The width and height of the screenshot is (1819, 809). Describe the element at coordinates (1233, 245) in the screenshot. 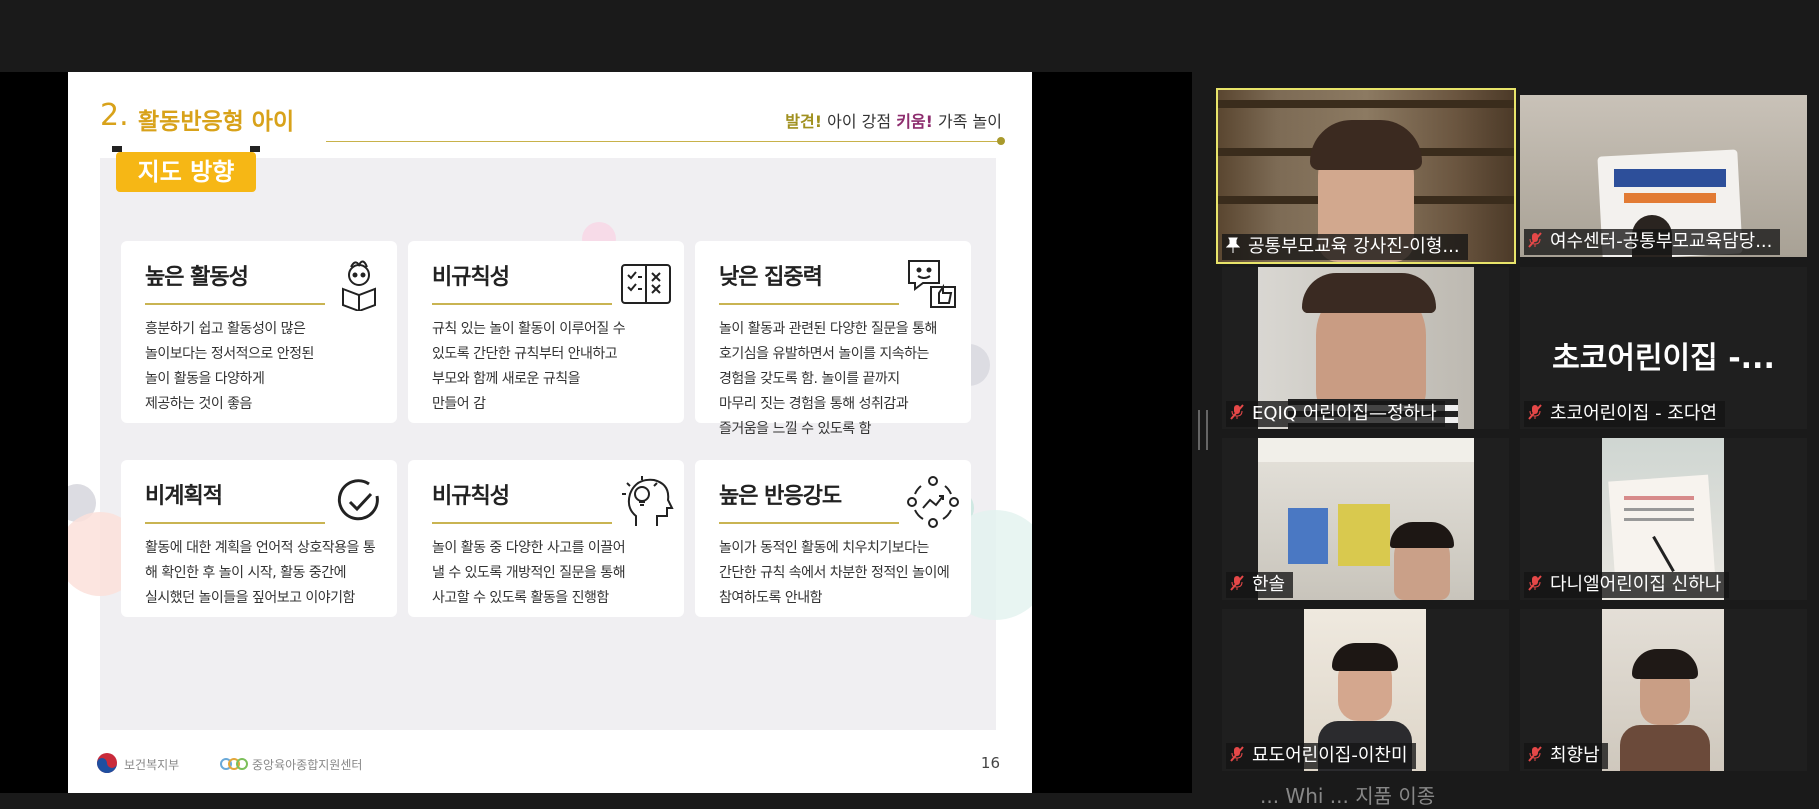

I see `pin-icon` at that location.